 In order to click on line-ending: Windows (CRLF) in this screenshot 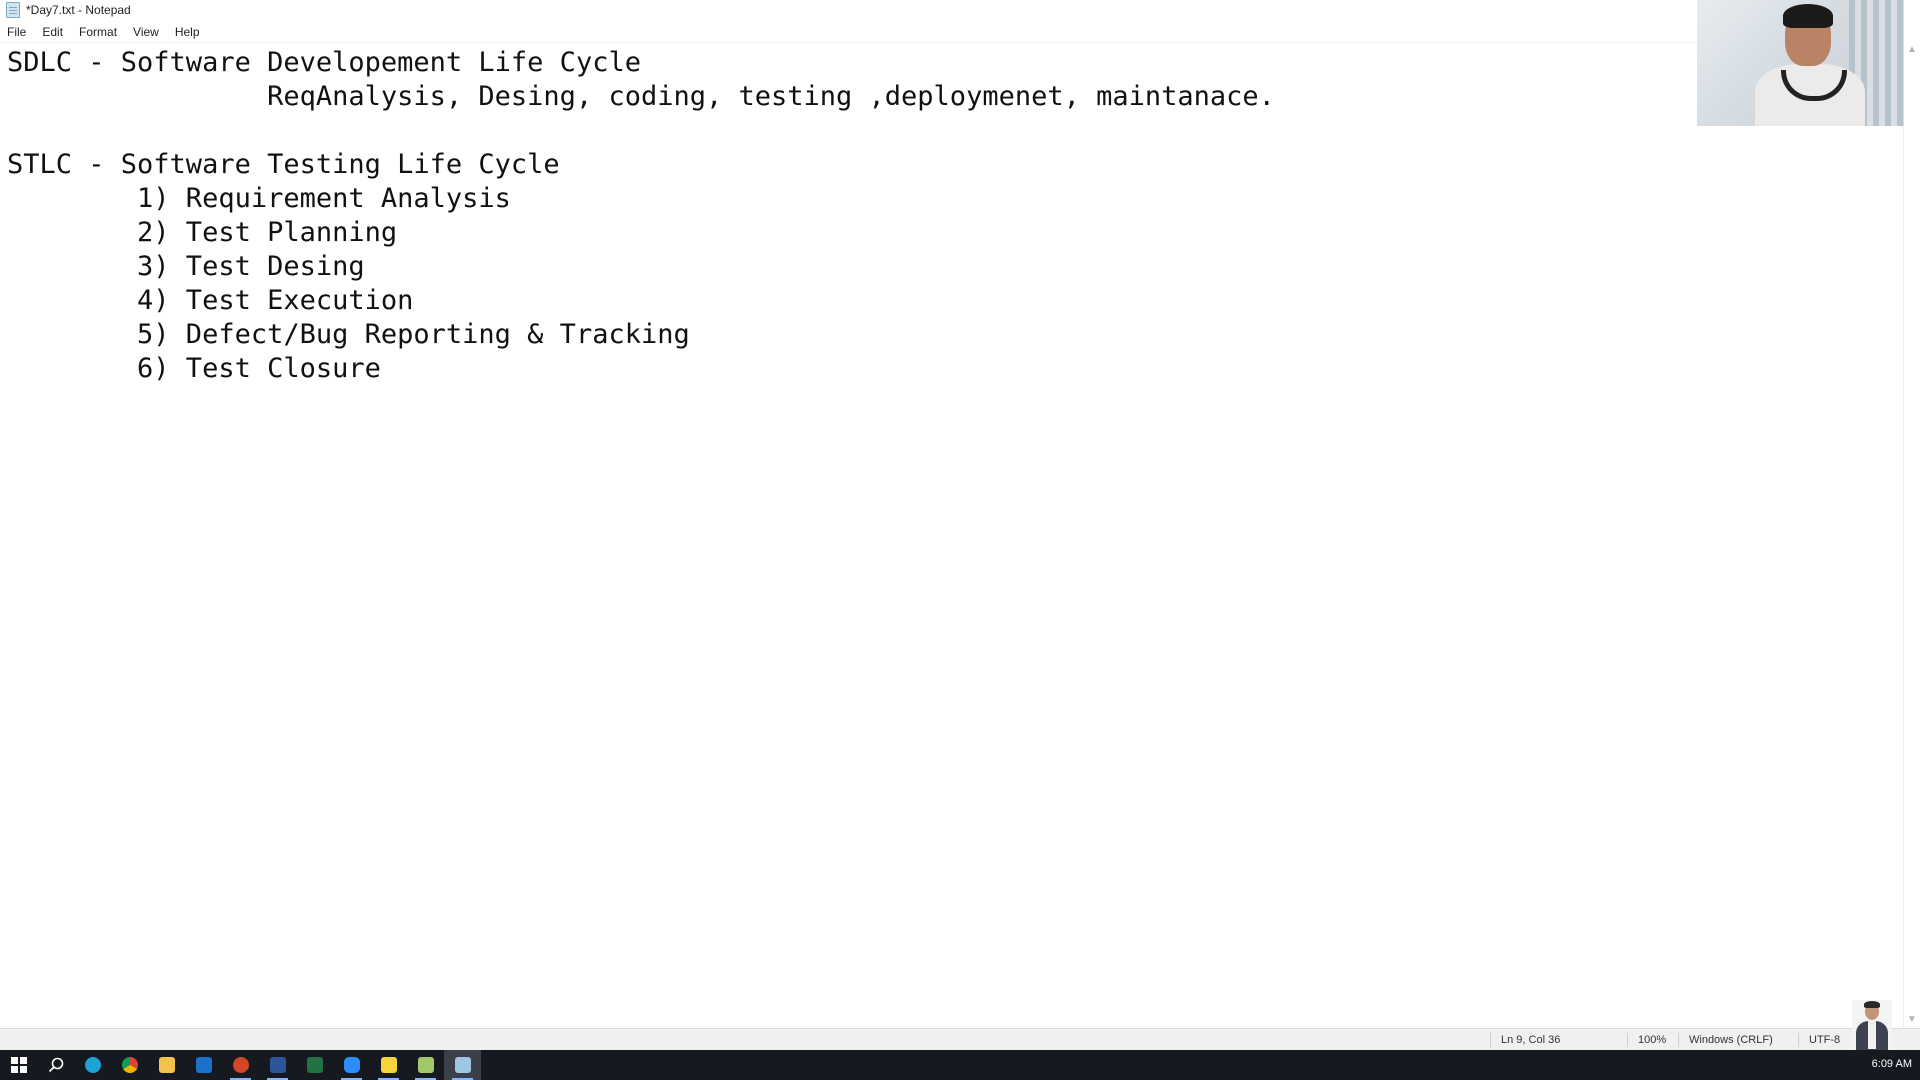, I will do `click(1743, 1040)`.